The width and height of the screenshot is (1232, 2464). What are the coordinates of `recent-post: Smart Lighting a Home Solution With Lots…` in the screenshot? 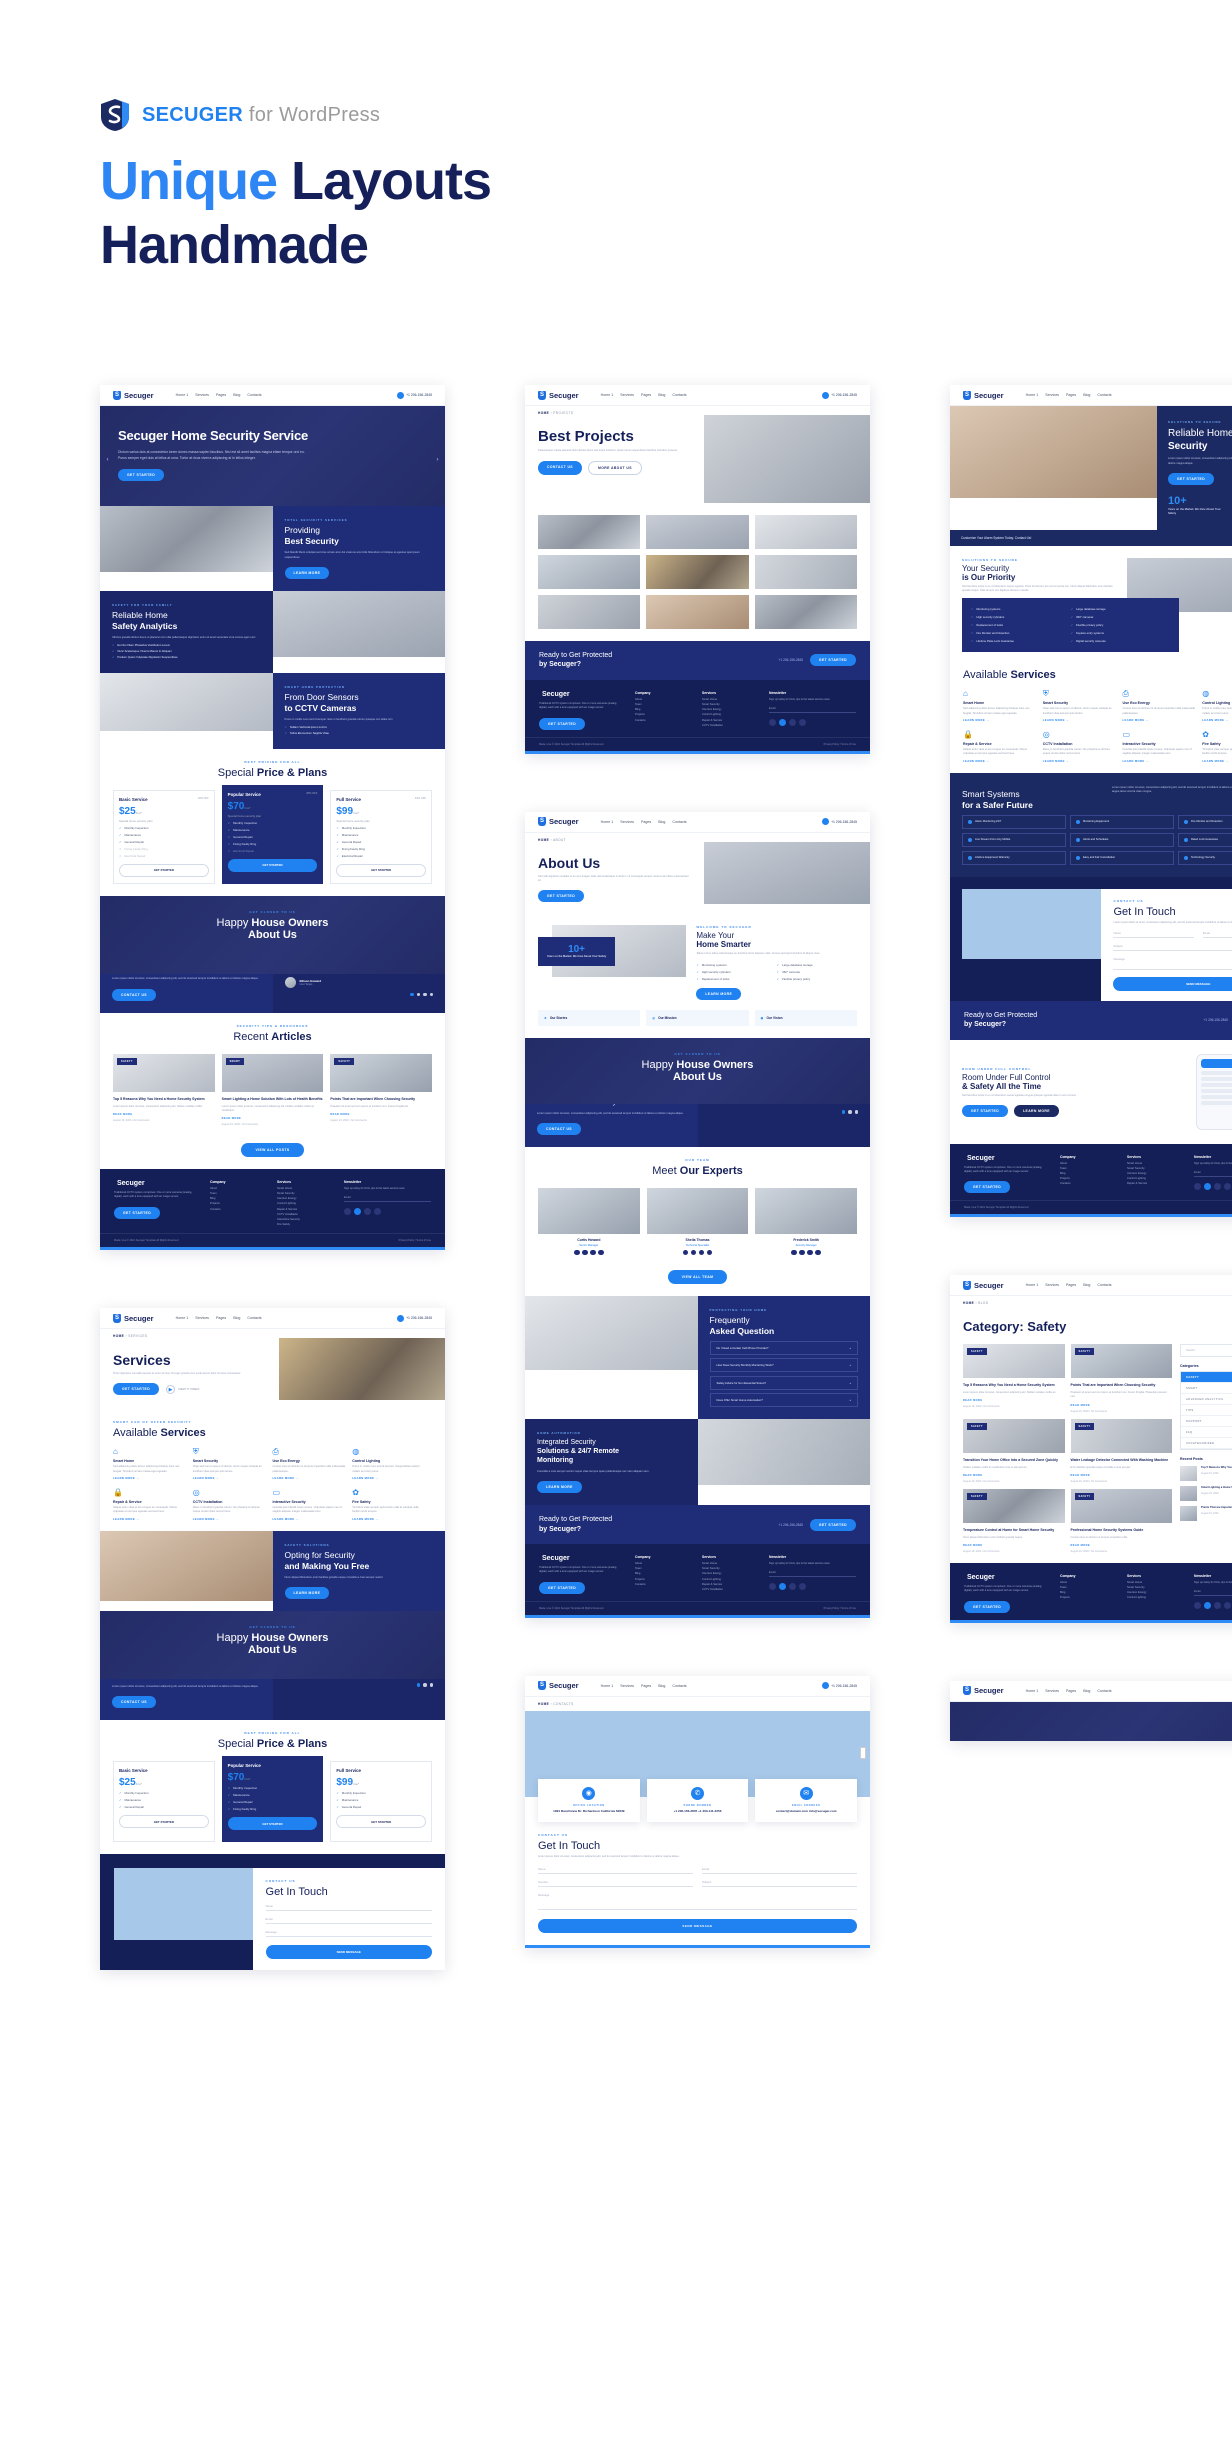 It's located at (1206, 1494).